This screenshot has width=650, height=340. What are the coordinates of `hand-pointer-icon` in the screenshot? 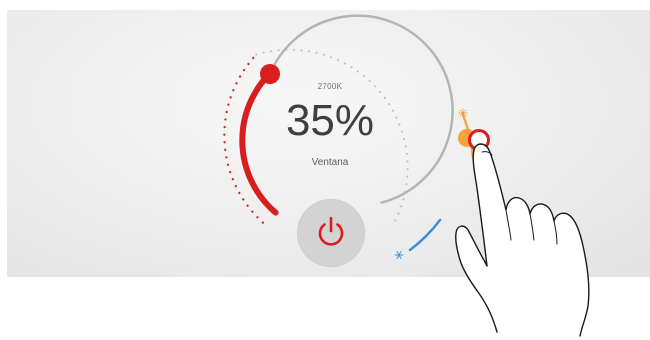 It's located at (522, 240).